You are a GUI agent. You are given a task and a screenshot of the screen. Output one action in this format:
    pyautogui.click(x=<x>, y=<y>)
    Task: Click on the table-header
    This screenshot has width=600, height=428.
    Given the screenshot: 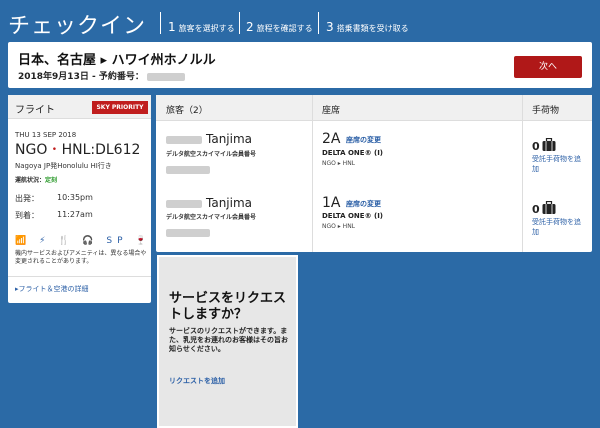 What is the action you would take?
    pyautogui.click(x=374, y=108)
    